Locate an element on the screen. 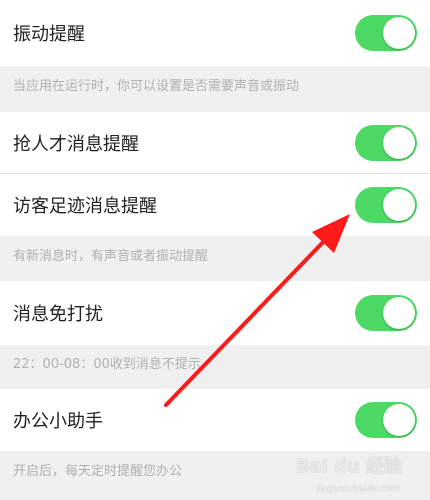  hint-vibration: 当应用在运行时，你可以设置是否需要声音或振动 is located at coordinates (156, 86).